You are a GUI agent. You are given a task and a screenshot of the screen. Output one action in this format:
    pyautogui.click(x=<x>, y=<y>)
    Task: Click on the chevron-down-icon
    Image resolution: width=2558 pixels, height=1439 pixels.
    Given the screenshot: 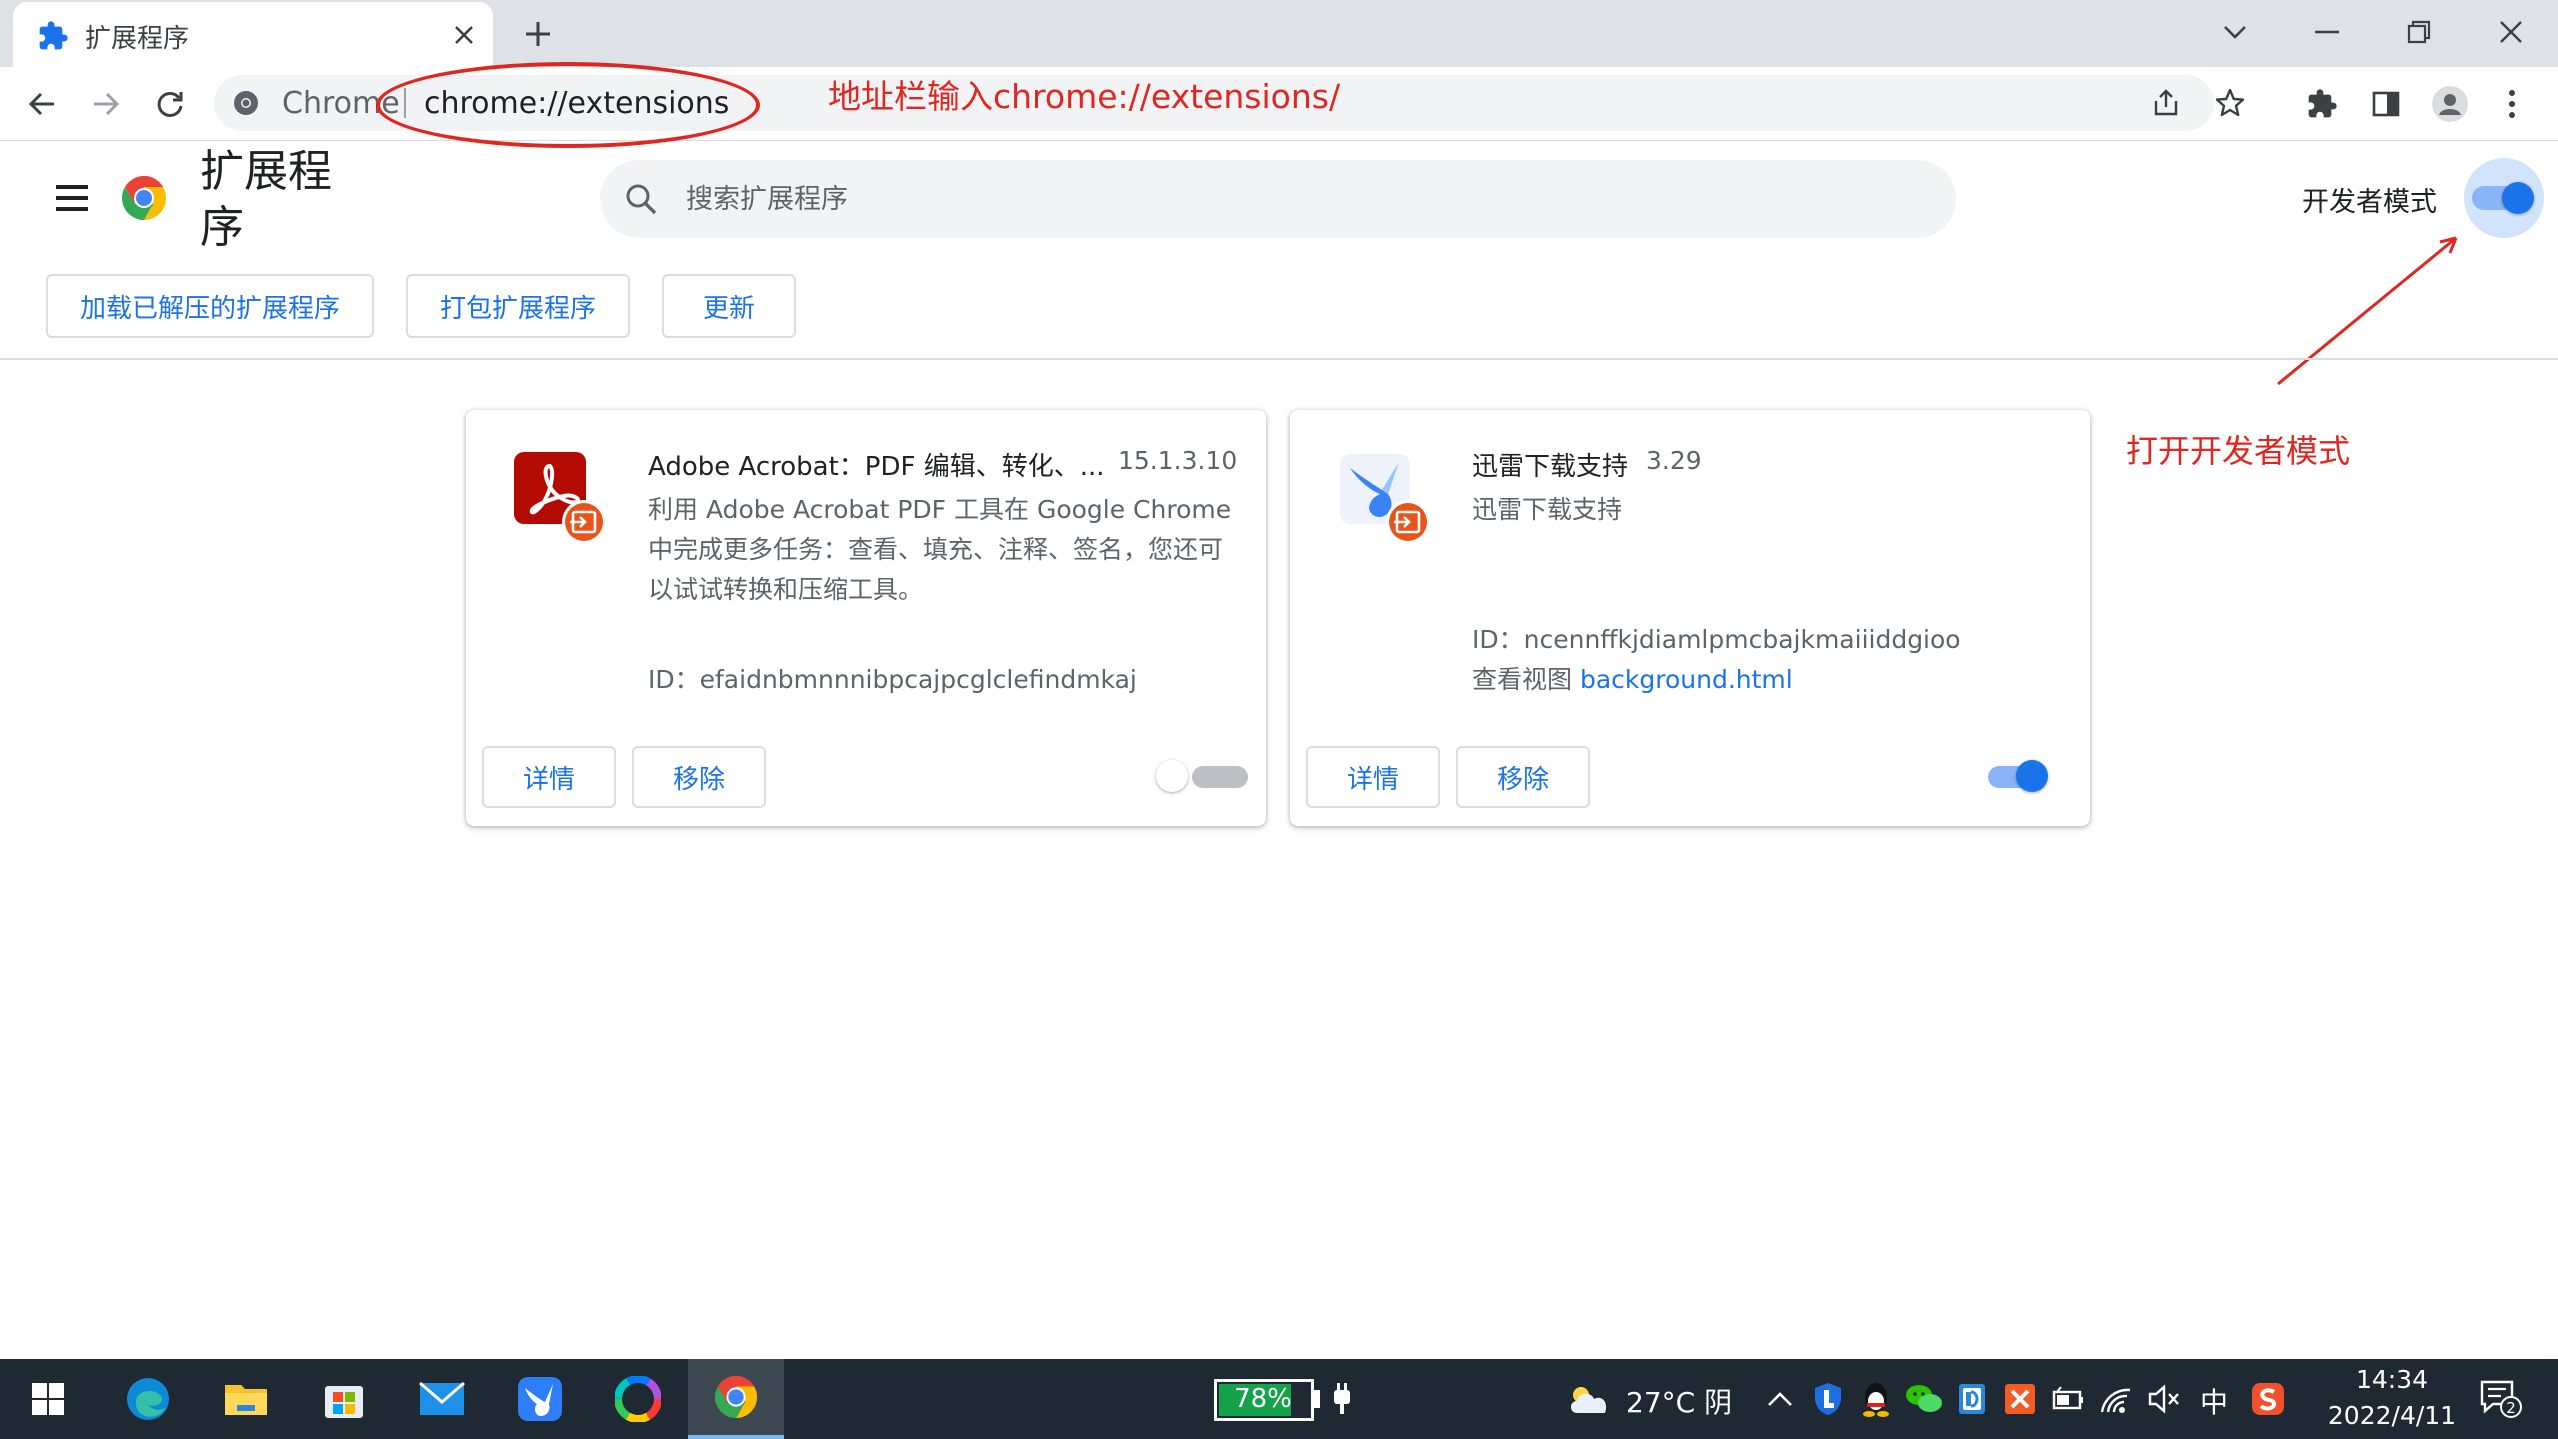 What is the action you would take?
    pyautogui.click(x=2235, y=32)
    